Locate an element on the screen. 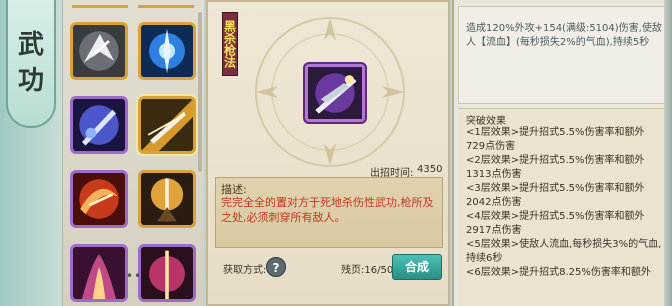  fire-slash-skill-icon is located at coordinates (99, 199).